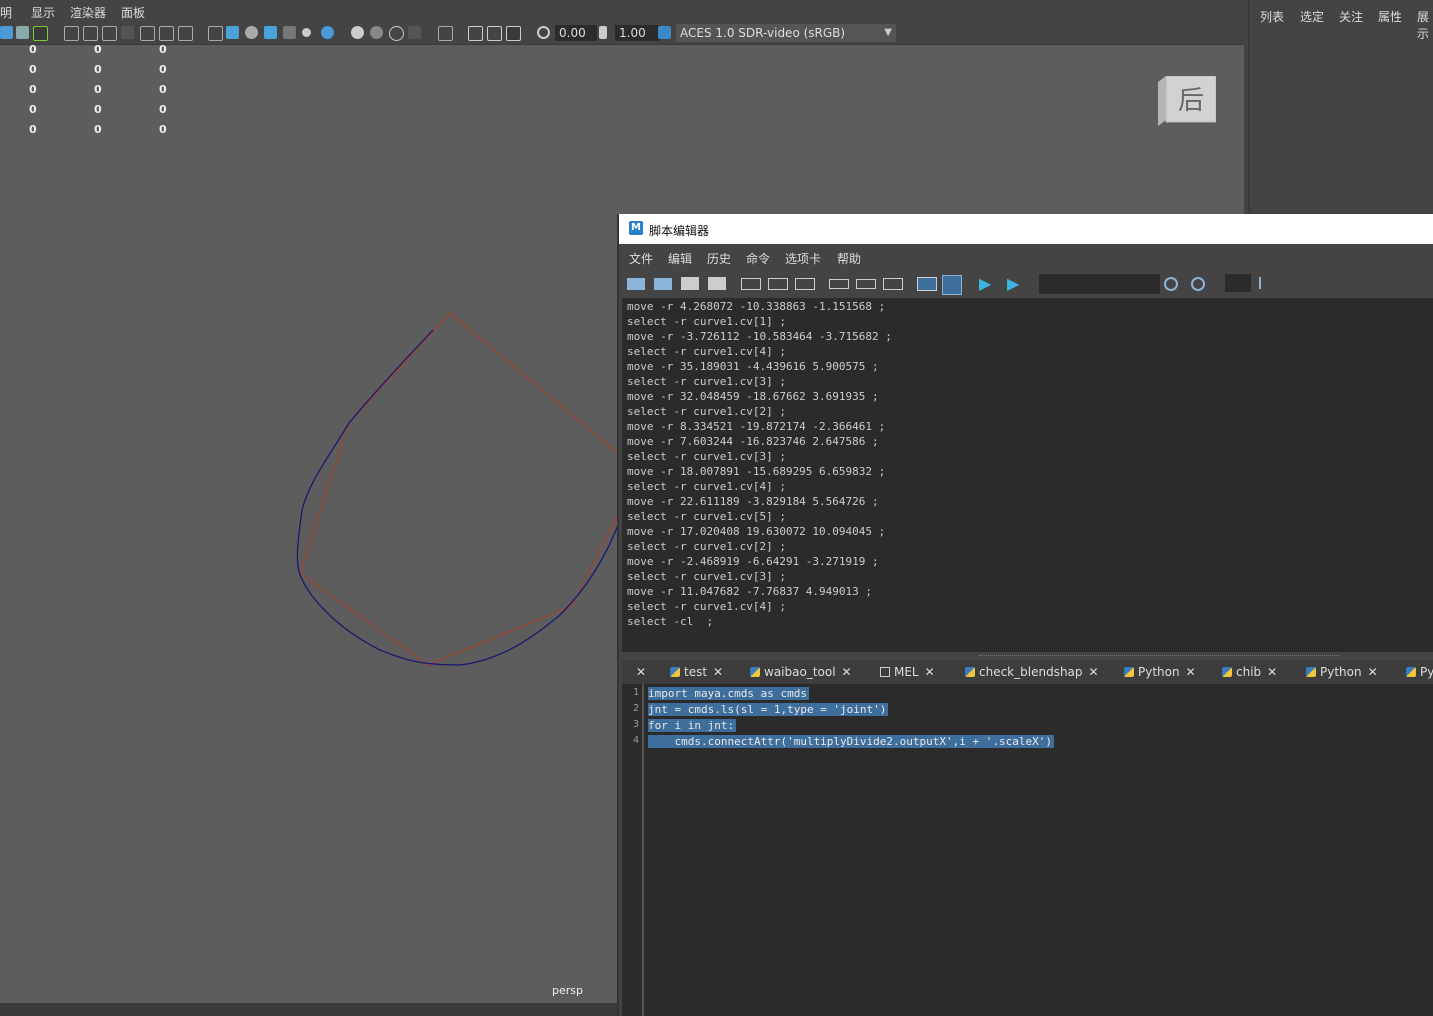 This screenshot has width=1433, height=1016. What do you see at coordinates (637, 33) in the screenshot?
I see `gamma-field: 1.00` at bounding box center [637, 33].